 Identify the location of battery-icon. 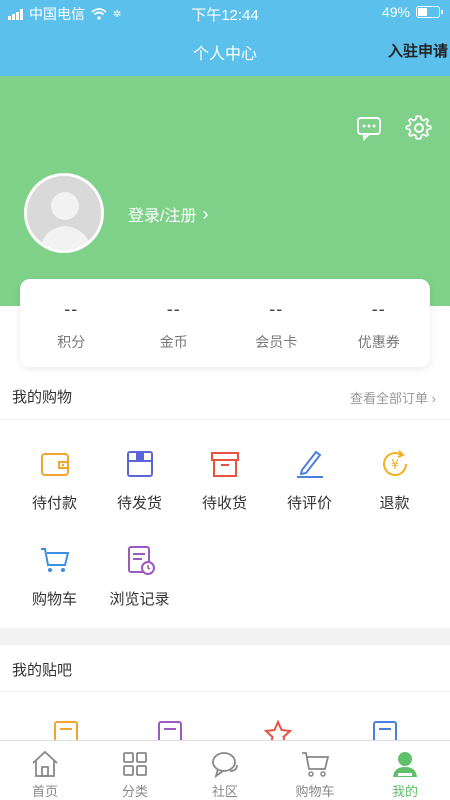
(429, 12).